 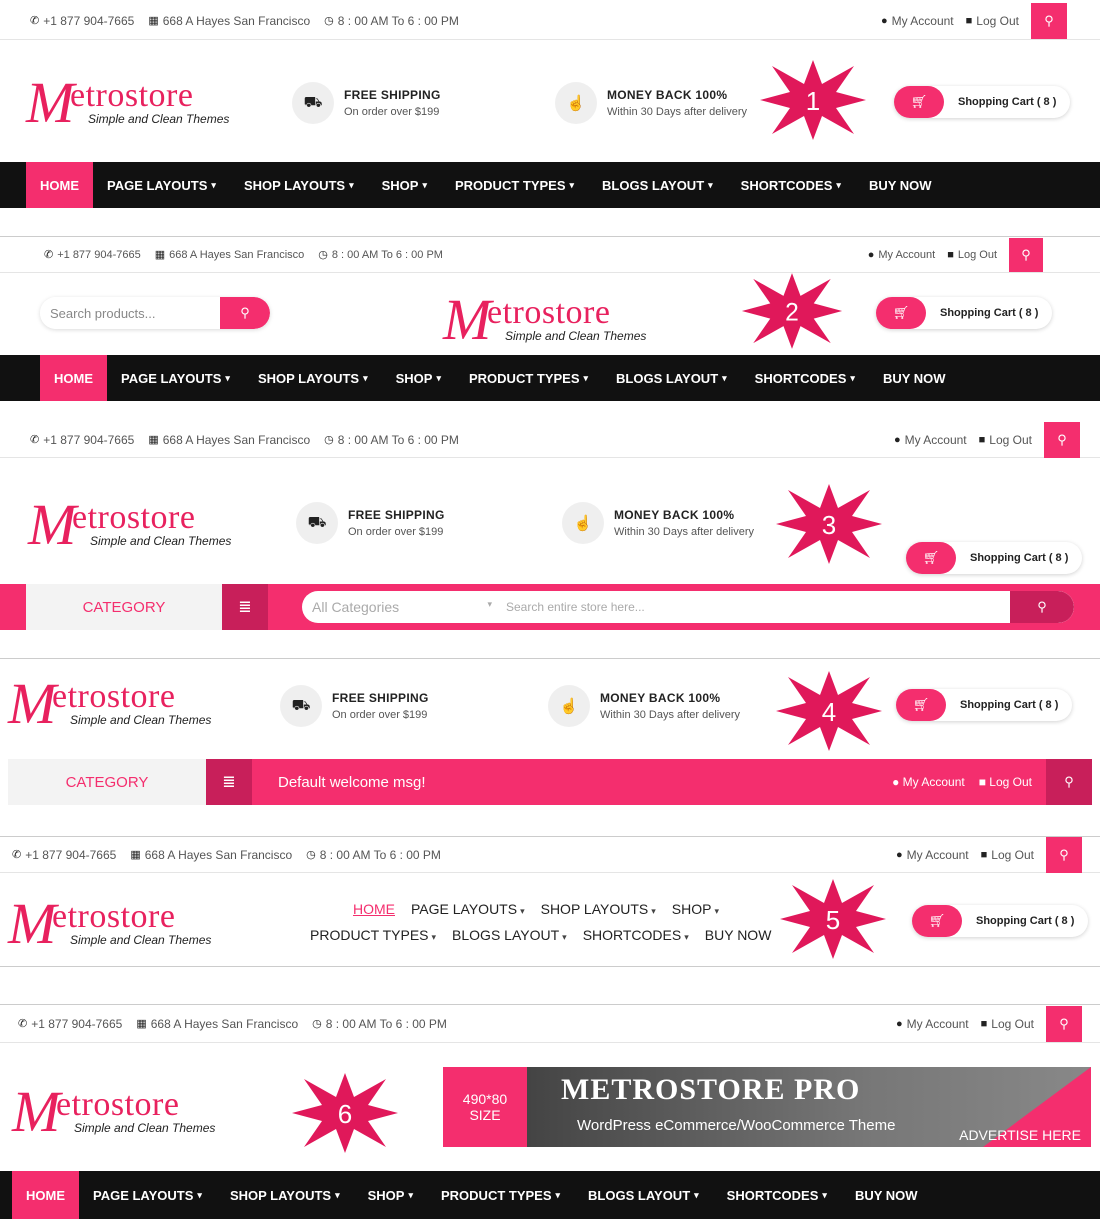 I want to click on truck-icon: ⛟, so click(x=301, y=706).